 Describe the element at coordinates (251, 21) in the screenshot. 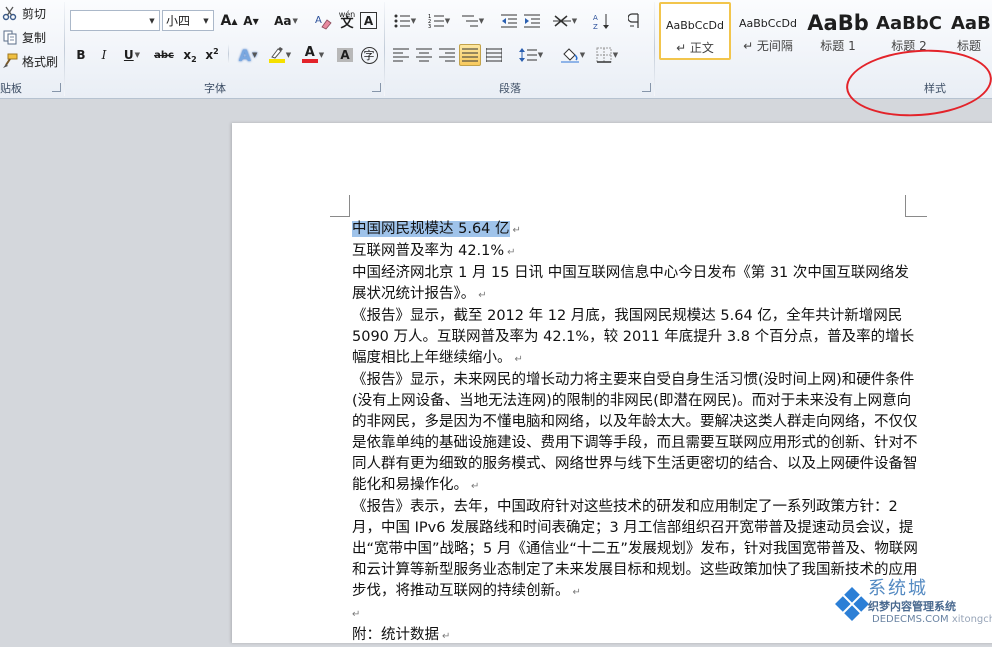

I see `shrink-font-button: A ▼` at that location.